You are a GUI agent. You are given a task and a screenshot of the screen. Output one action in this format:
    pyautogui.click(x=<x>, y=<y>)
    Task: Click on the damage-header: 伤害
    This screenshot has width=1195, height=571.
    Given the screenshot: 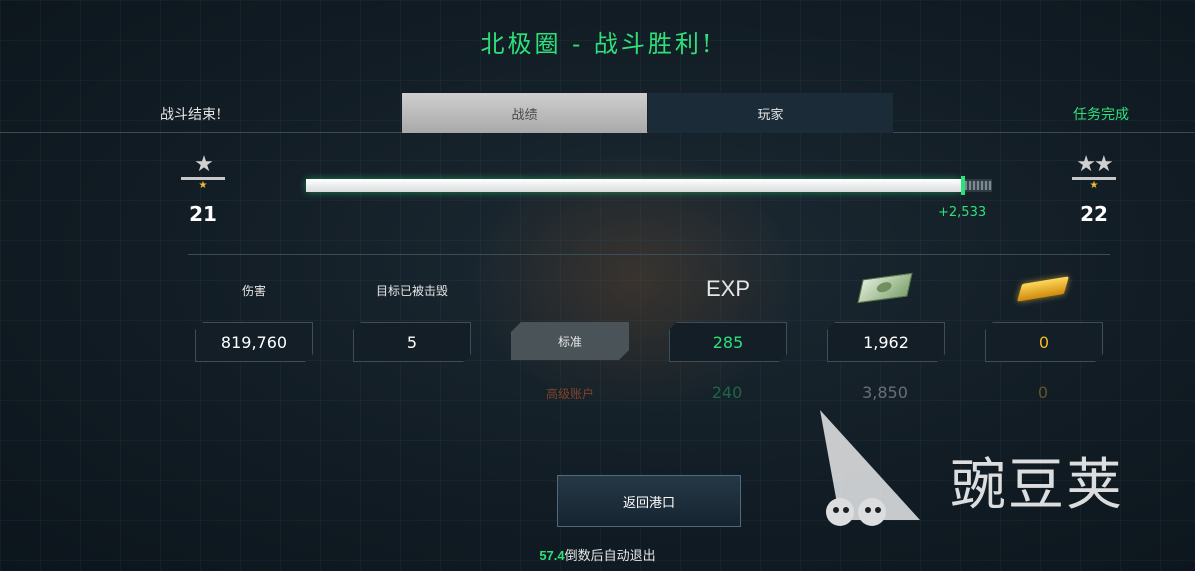 What is the action you would take?
    pyautogui.click(x=253, y=291)
    